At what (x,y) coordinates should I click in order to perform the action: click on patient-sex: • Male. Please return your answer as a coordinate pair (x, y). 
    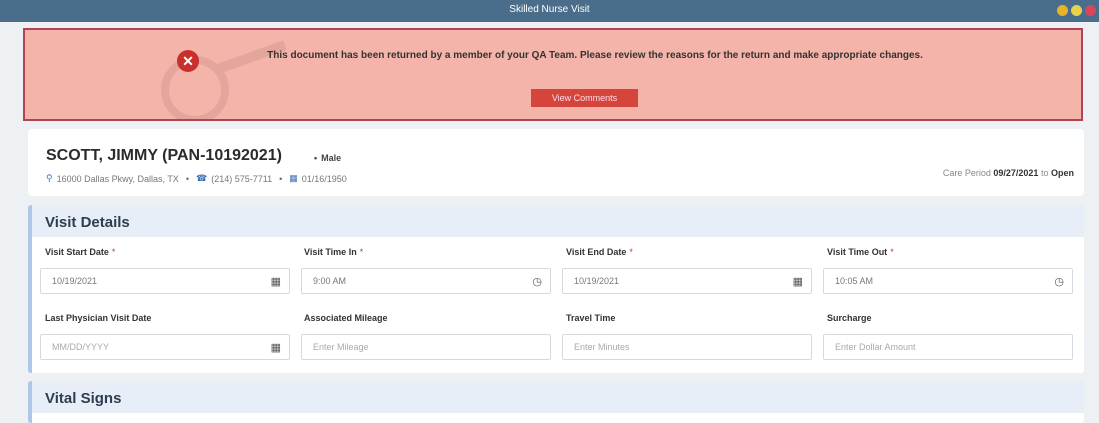
    Looking at the image, I should click on (328, 158).